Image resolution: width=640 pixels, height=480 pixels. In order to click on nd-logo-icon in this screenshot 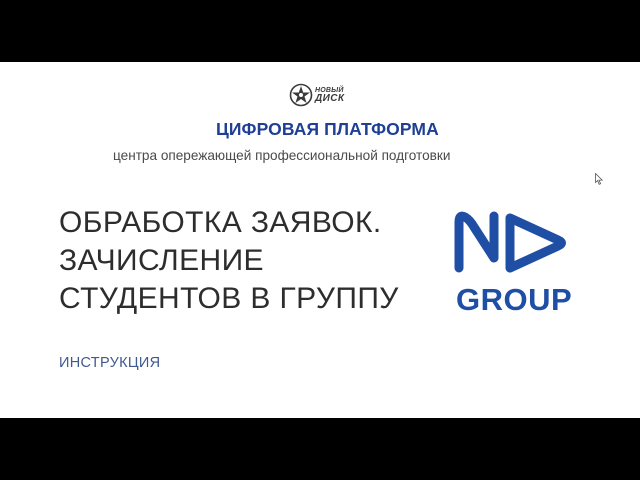, I will do `click(510, 242)`.